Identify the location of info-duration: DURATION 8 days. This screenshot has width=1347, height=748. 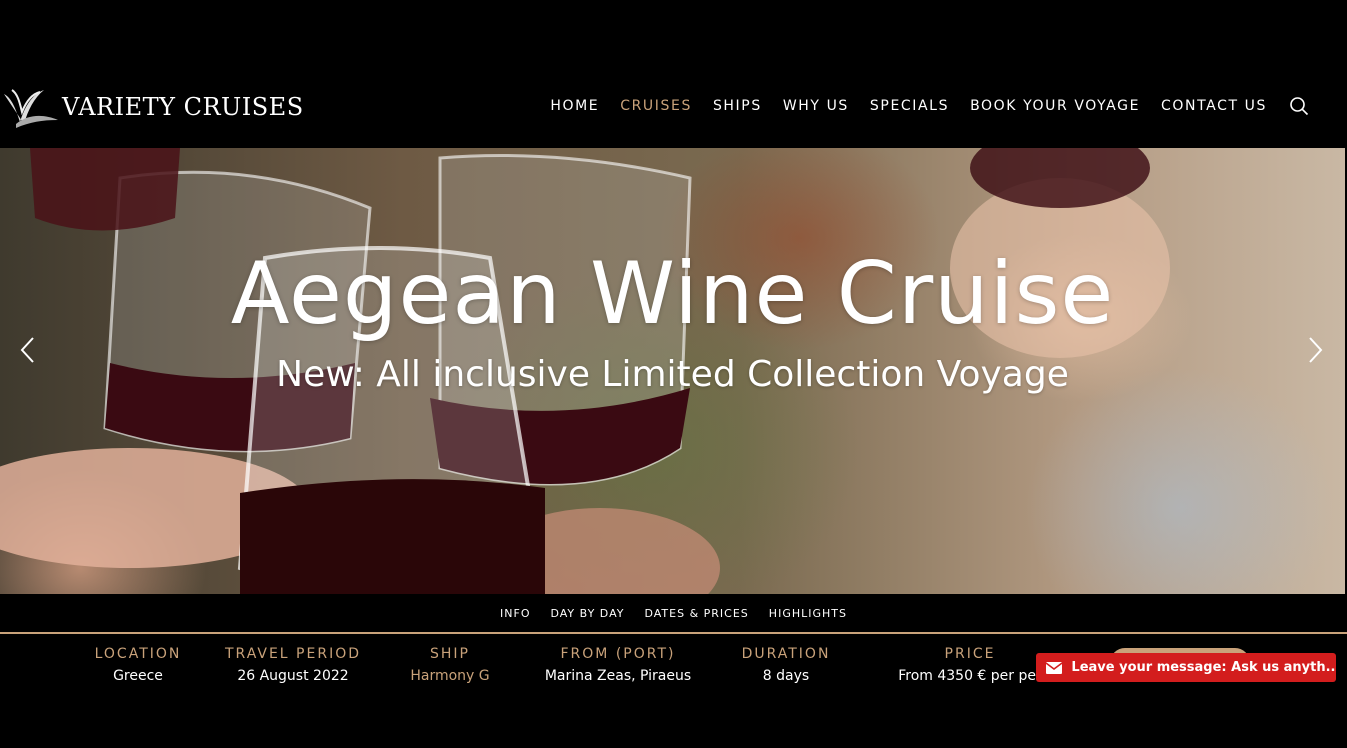
(786, 666).